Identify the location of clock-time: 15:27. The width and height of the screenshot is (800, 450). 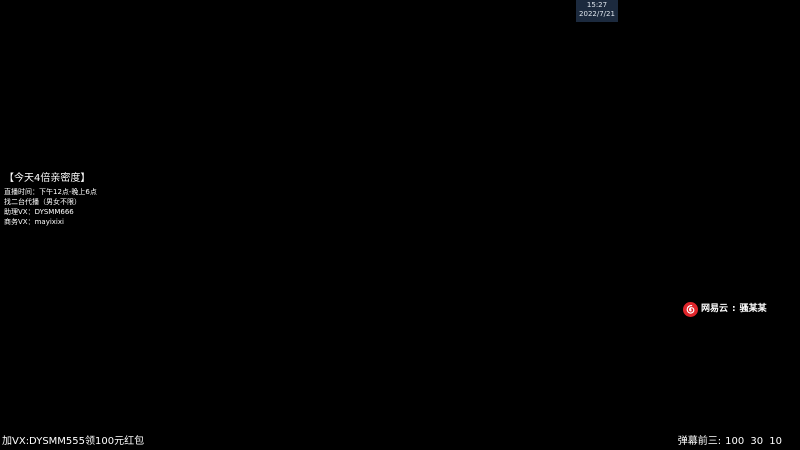
(597, 5).